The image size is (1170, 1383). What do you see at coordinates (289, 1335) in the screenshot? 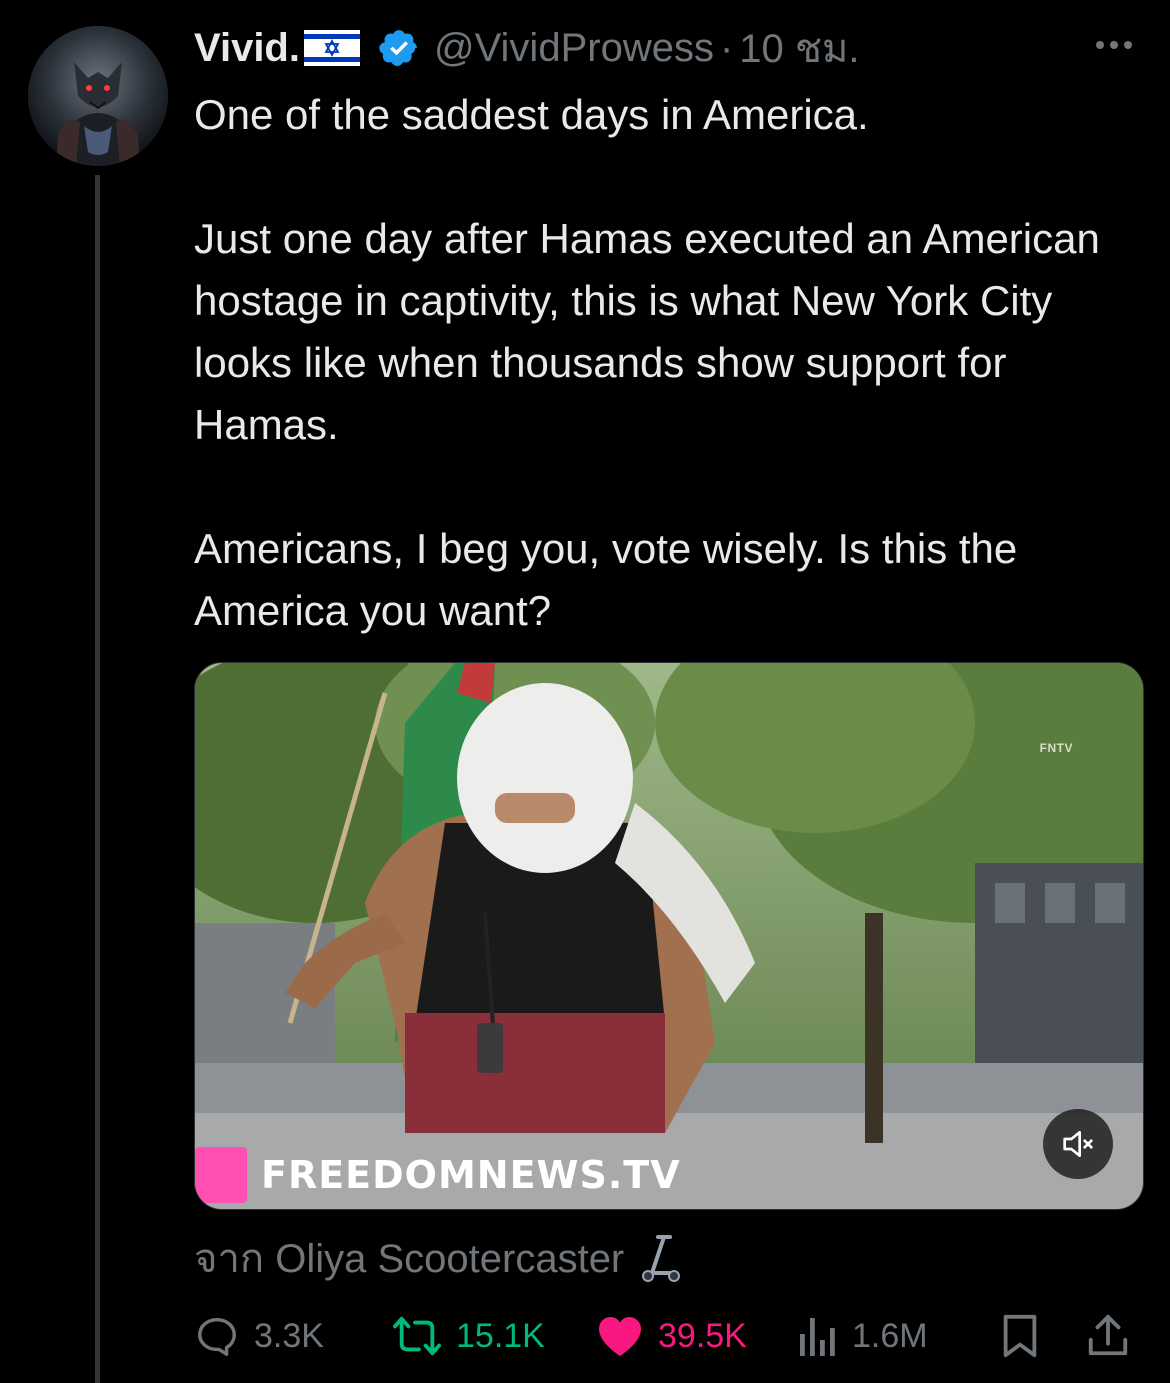
I see `reply-count: 3.3K` at bounding box center [289, 1335].